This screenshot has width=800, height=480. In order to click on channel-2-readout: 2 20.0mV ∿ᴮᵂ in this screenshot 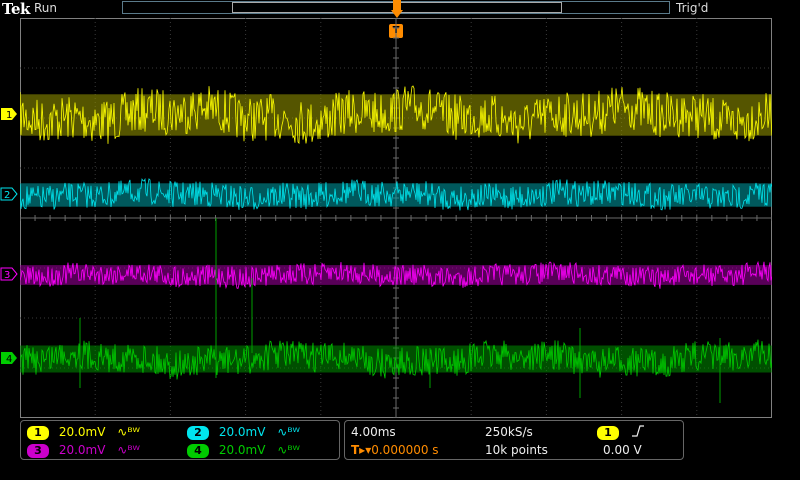, I will do `click(243, 432)`.